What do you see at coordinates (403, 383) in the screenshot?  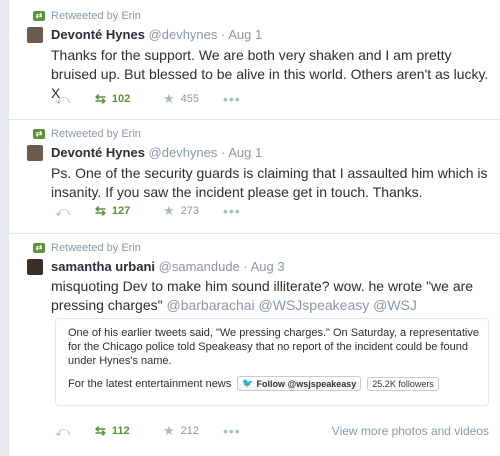 I see `followers-count: 25.2K followers` at bounding box center [403, 383].